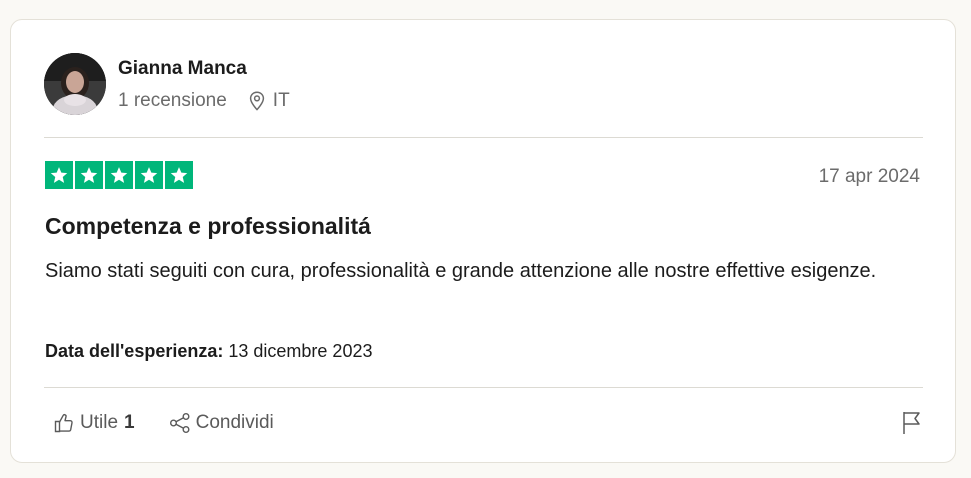 This screenshot has width=971, height=478. I want to click on useful-label: Utile, so click(99, 422).